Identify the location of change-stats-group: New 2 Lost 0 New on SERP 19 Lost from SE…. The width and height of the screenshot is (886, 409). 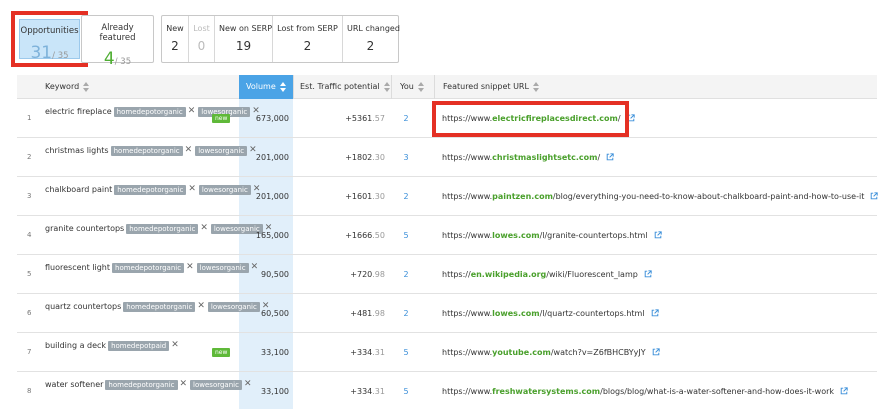
(280, 39).